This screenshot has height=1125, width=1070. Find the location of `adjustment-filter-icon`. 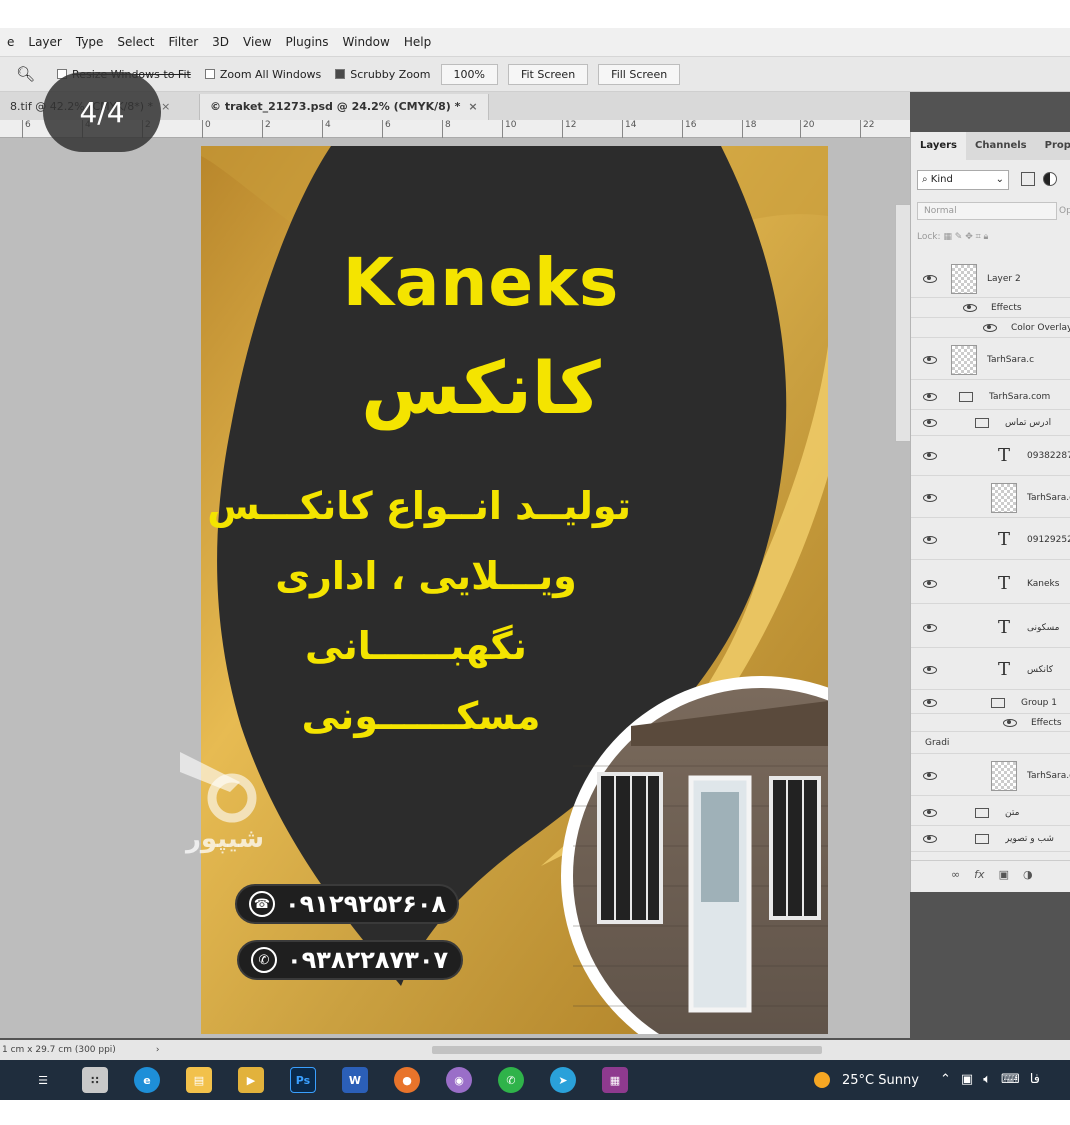

adjustment-filter-icon is located at coordinates (1050, 179).